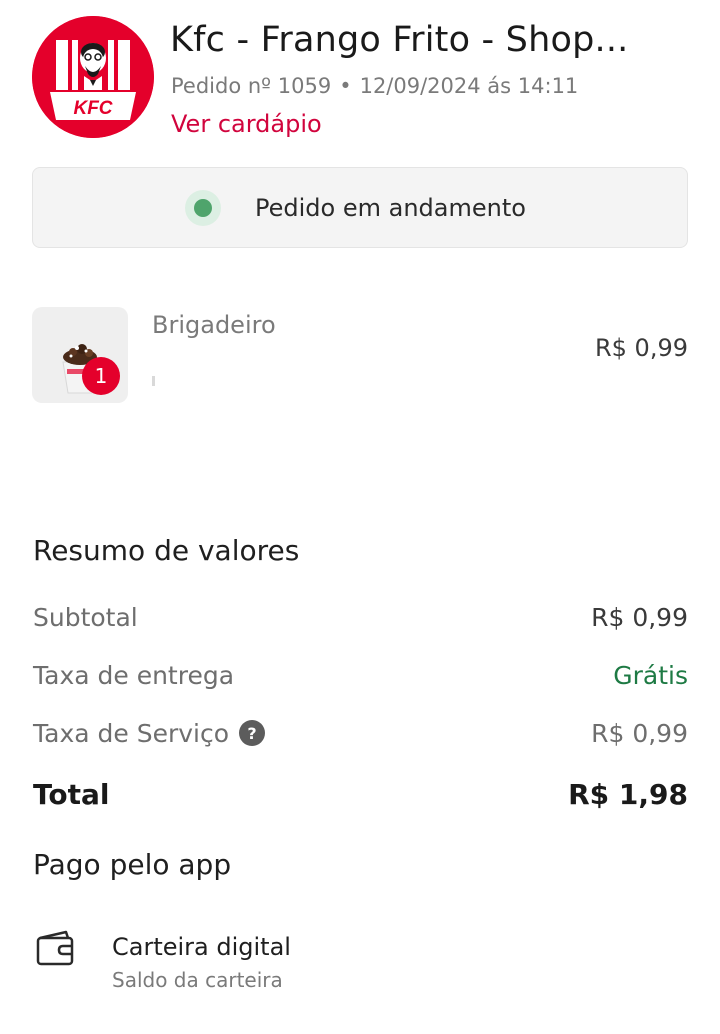  I want to click on delivery-fee-value: Grátis, so click(650, 675).